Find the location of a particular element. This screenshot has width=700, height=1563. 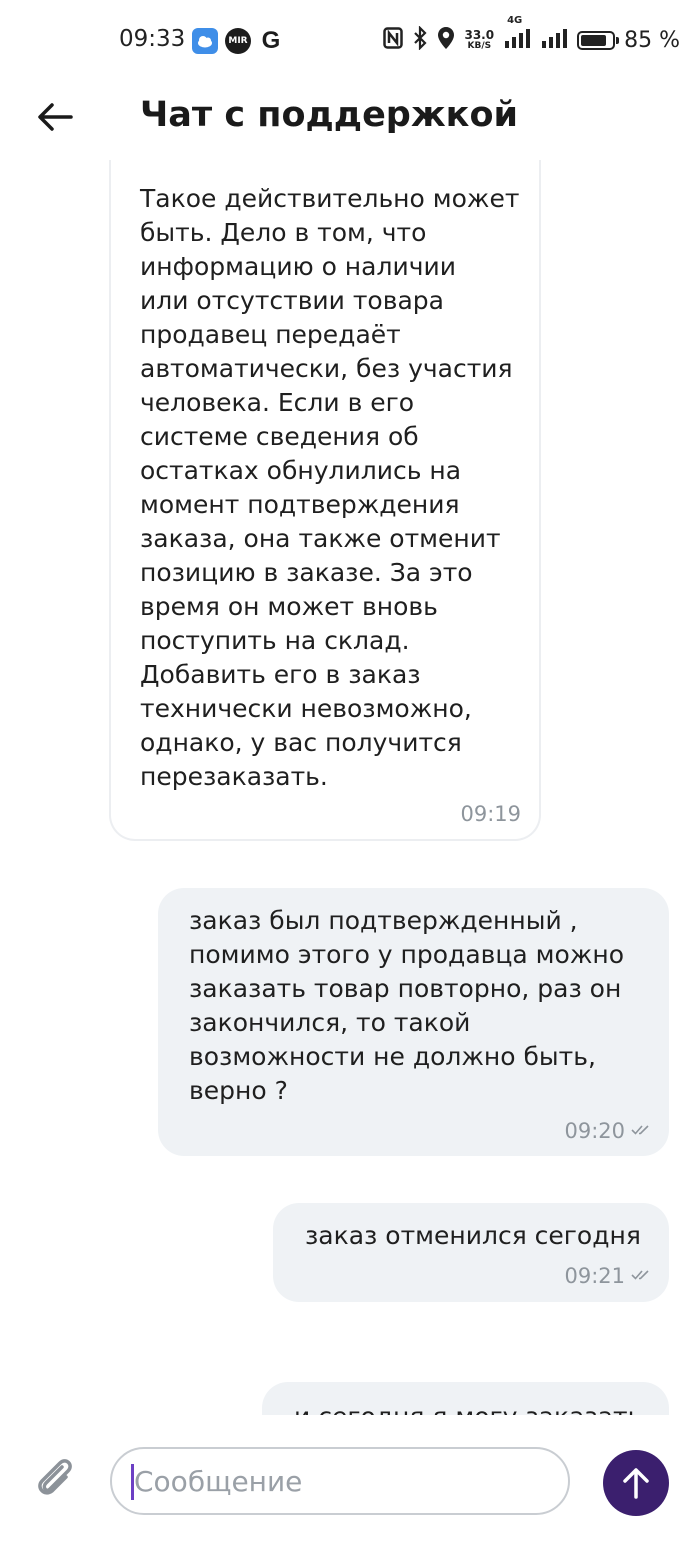

message-input is located at coordinates (340, 1481).